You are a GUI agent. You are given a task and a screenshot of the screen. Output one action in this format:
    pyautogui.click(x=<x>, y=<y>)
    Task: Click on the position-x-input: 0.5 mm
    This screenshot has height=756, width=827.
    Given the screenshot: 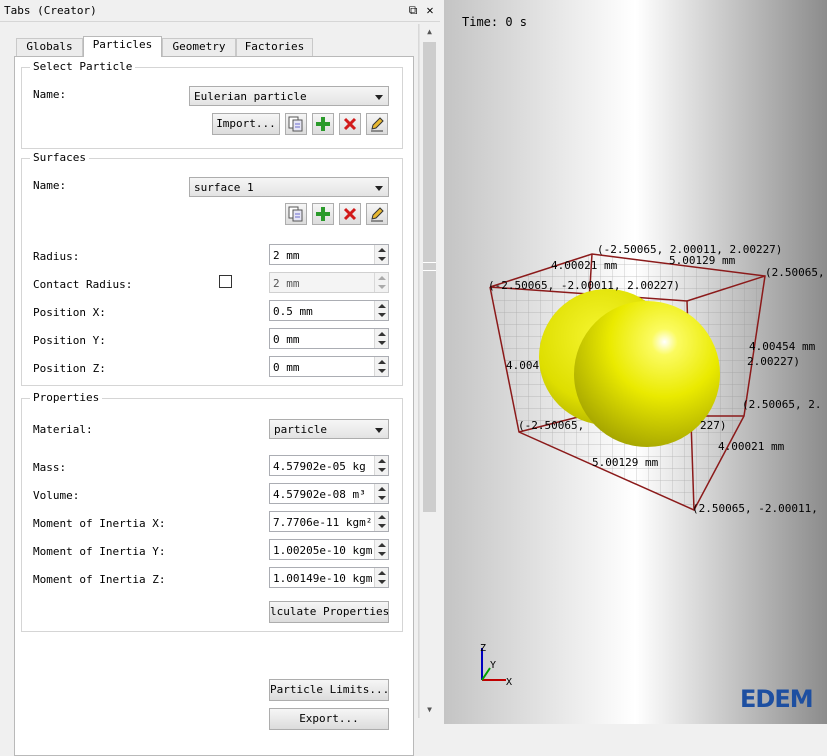 What is the action you would take?
    pyautogui.click(x=329, y=310)
    